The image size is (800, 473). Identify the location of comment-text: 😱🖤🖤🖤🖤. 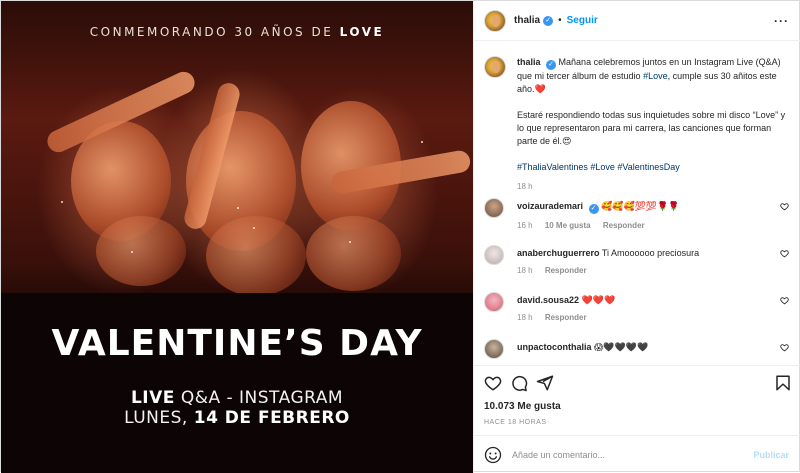
(621, 347).